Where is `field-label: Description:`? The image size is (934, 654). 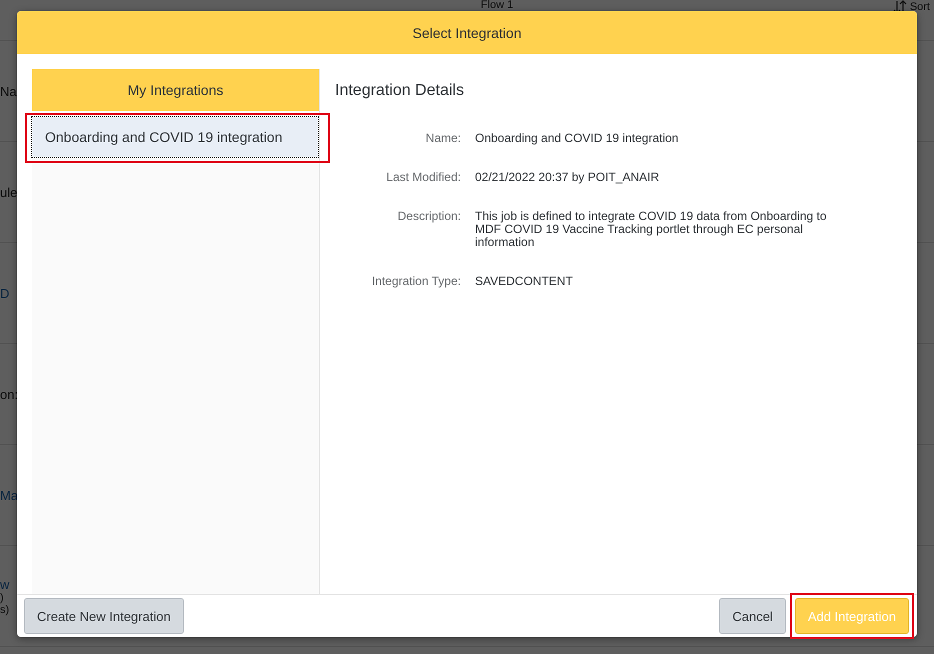
field-label: Description: is located at coordinates (428, 217).